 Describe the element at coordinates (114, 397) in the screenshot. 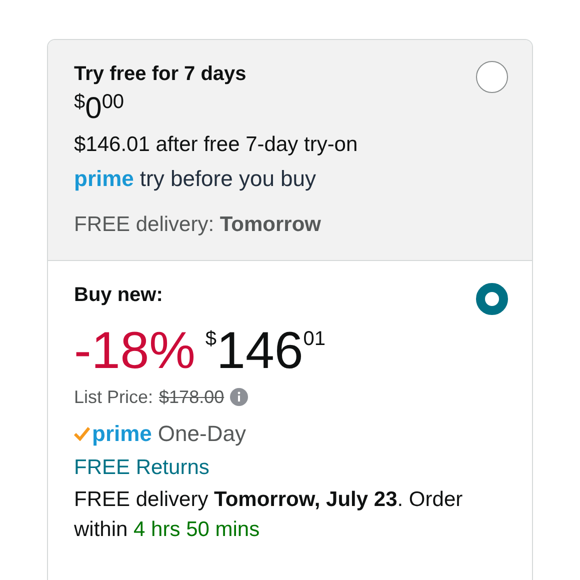

I see `list-price-label: List Price:` at that location.